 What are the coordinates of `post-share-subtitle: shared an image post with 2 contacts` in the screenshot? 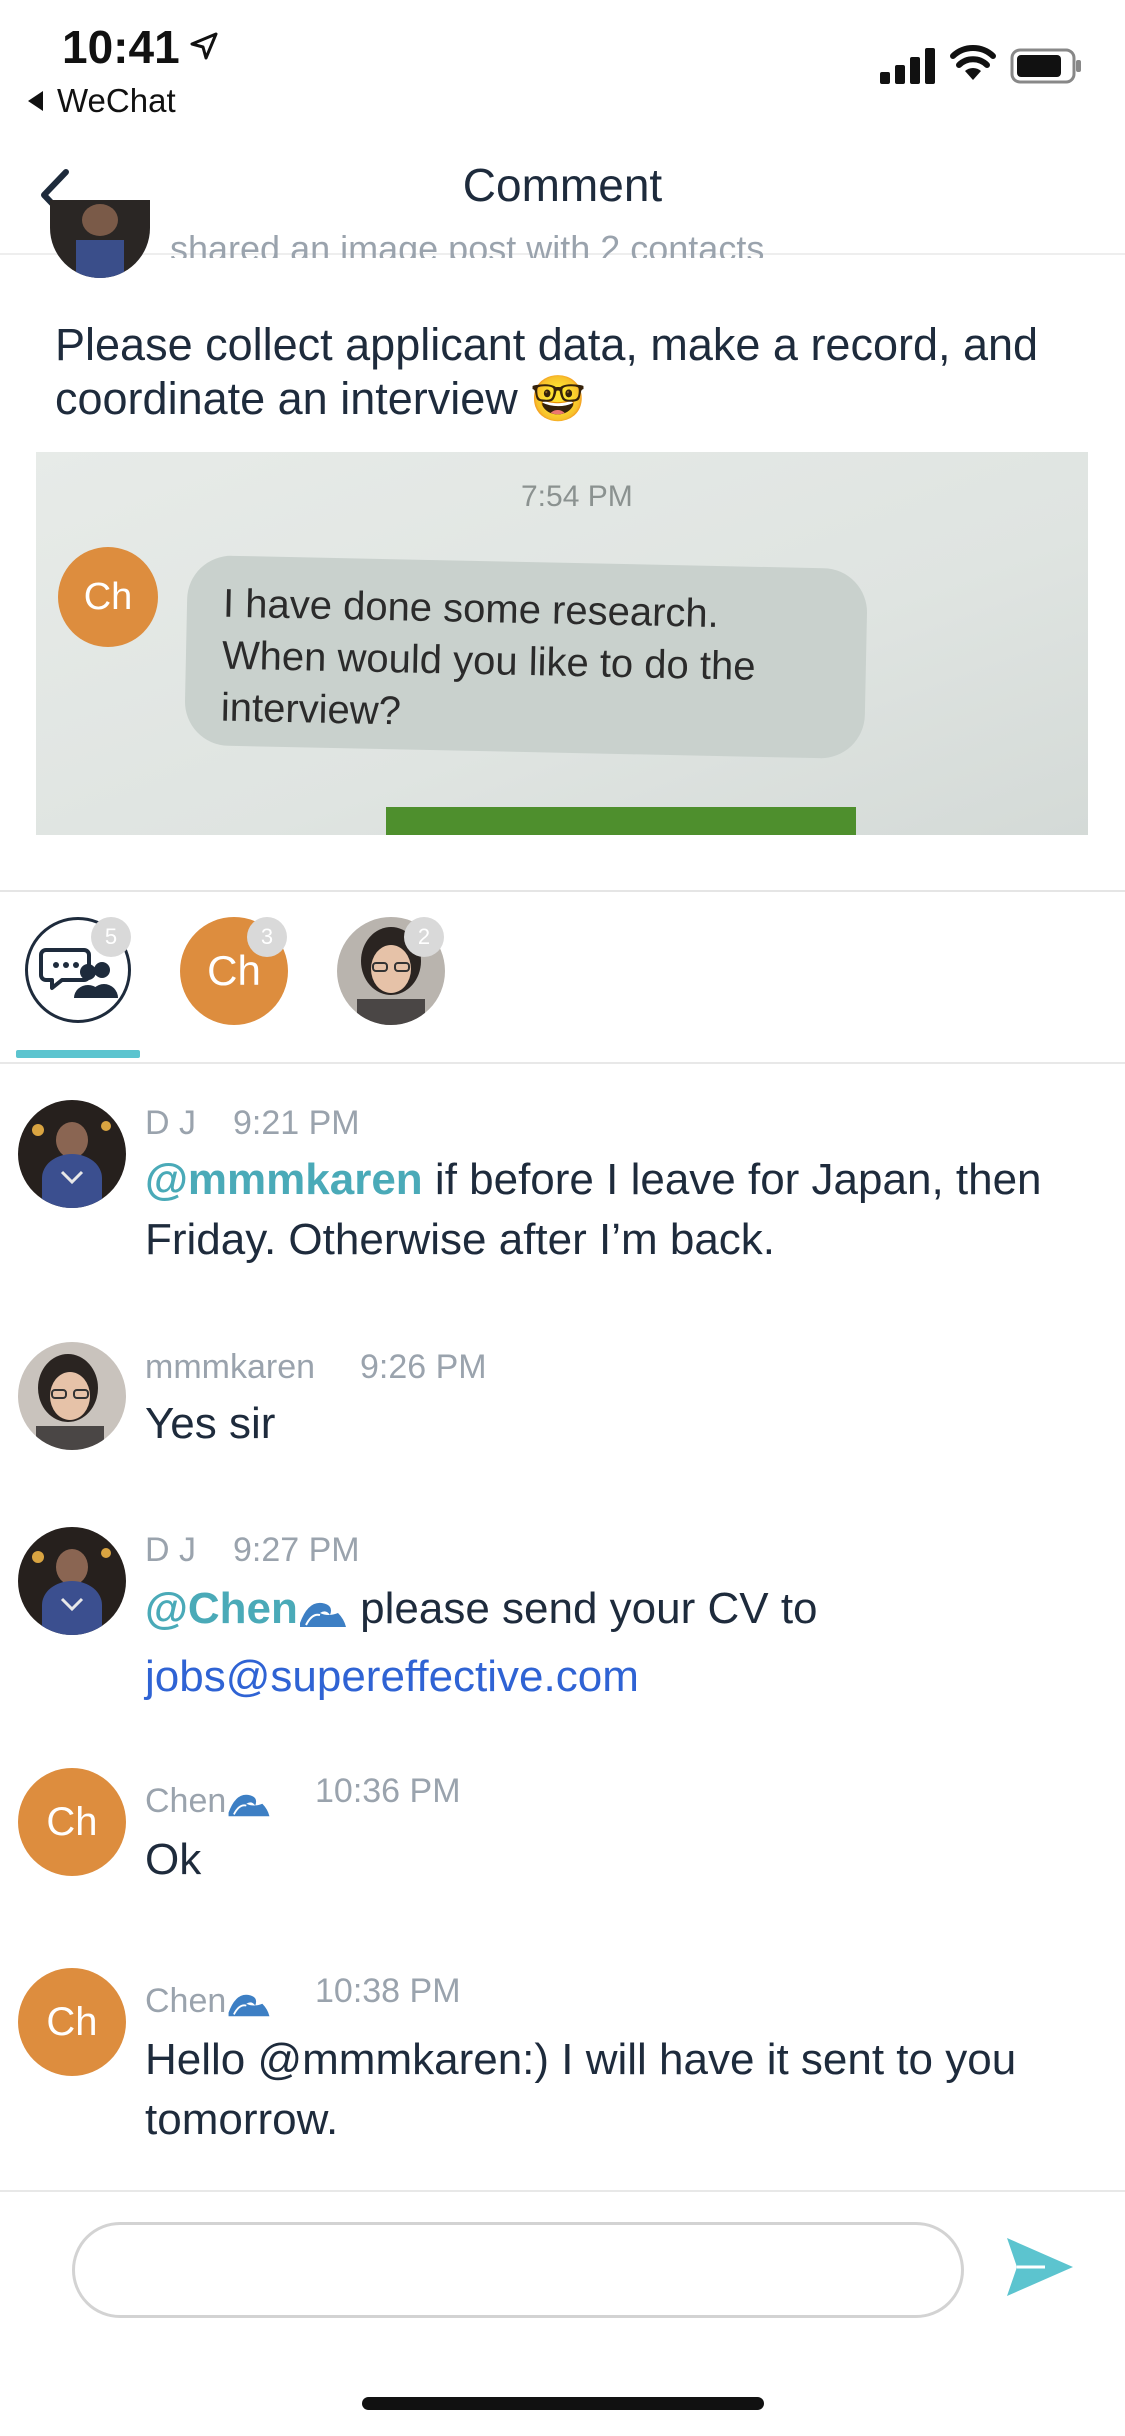 It's located at (467, 243).